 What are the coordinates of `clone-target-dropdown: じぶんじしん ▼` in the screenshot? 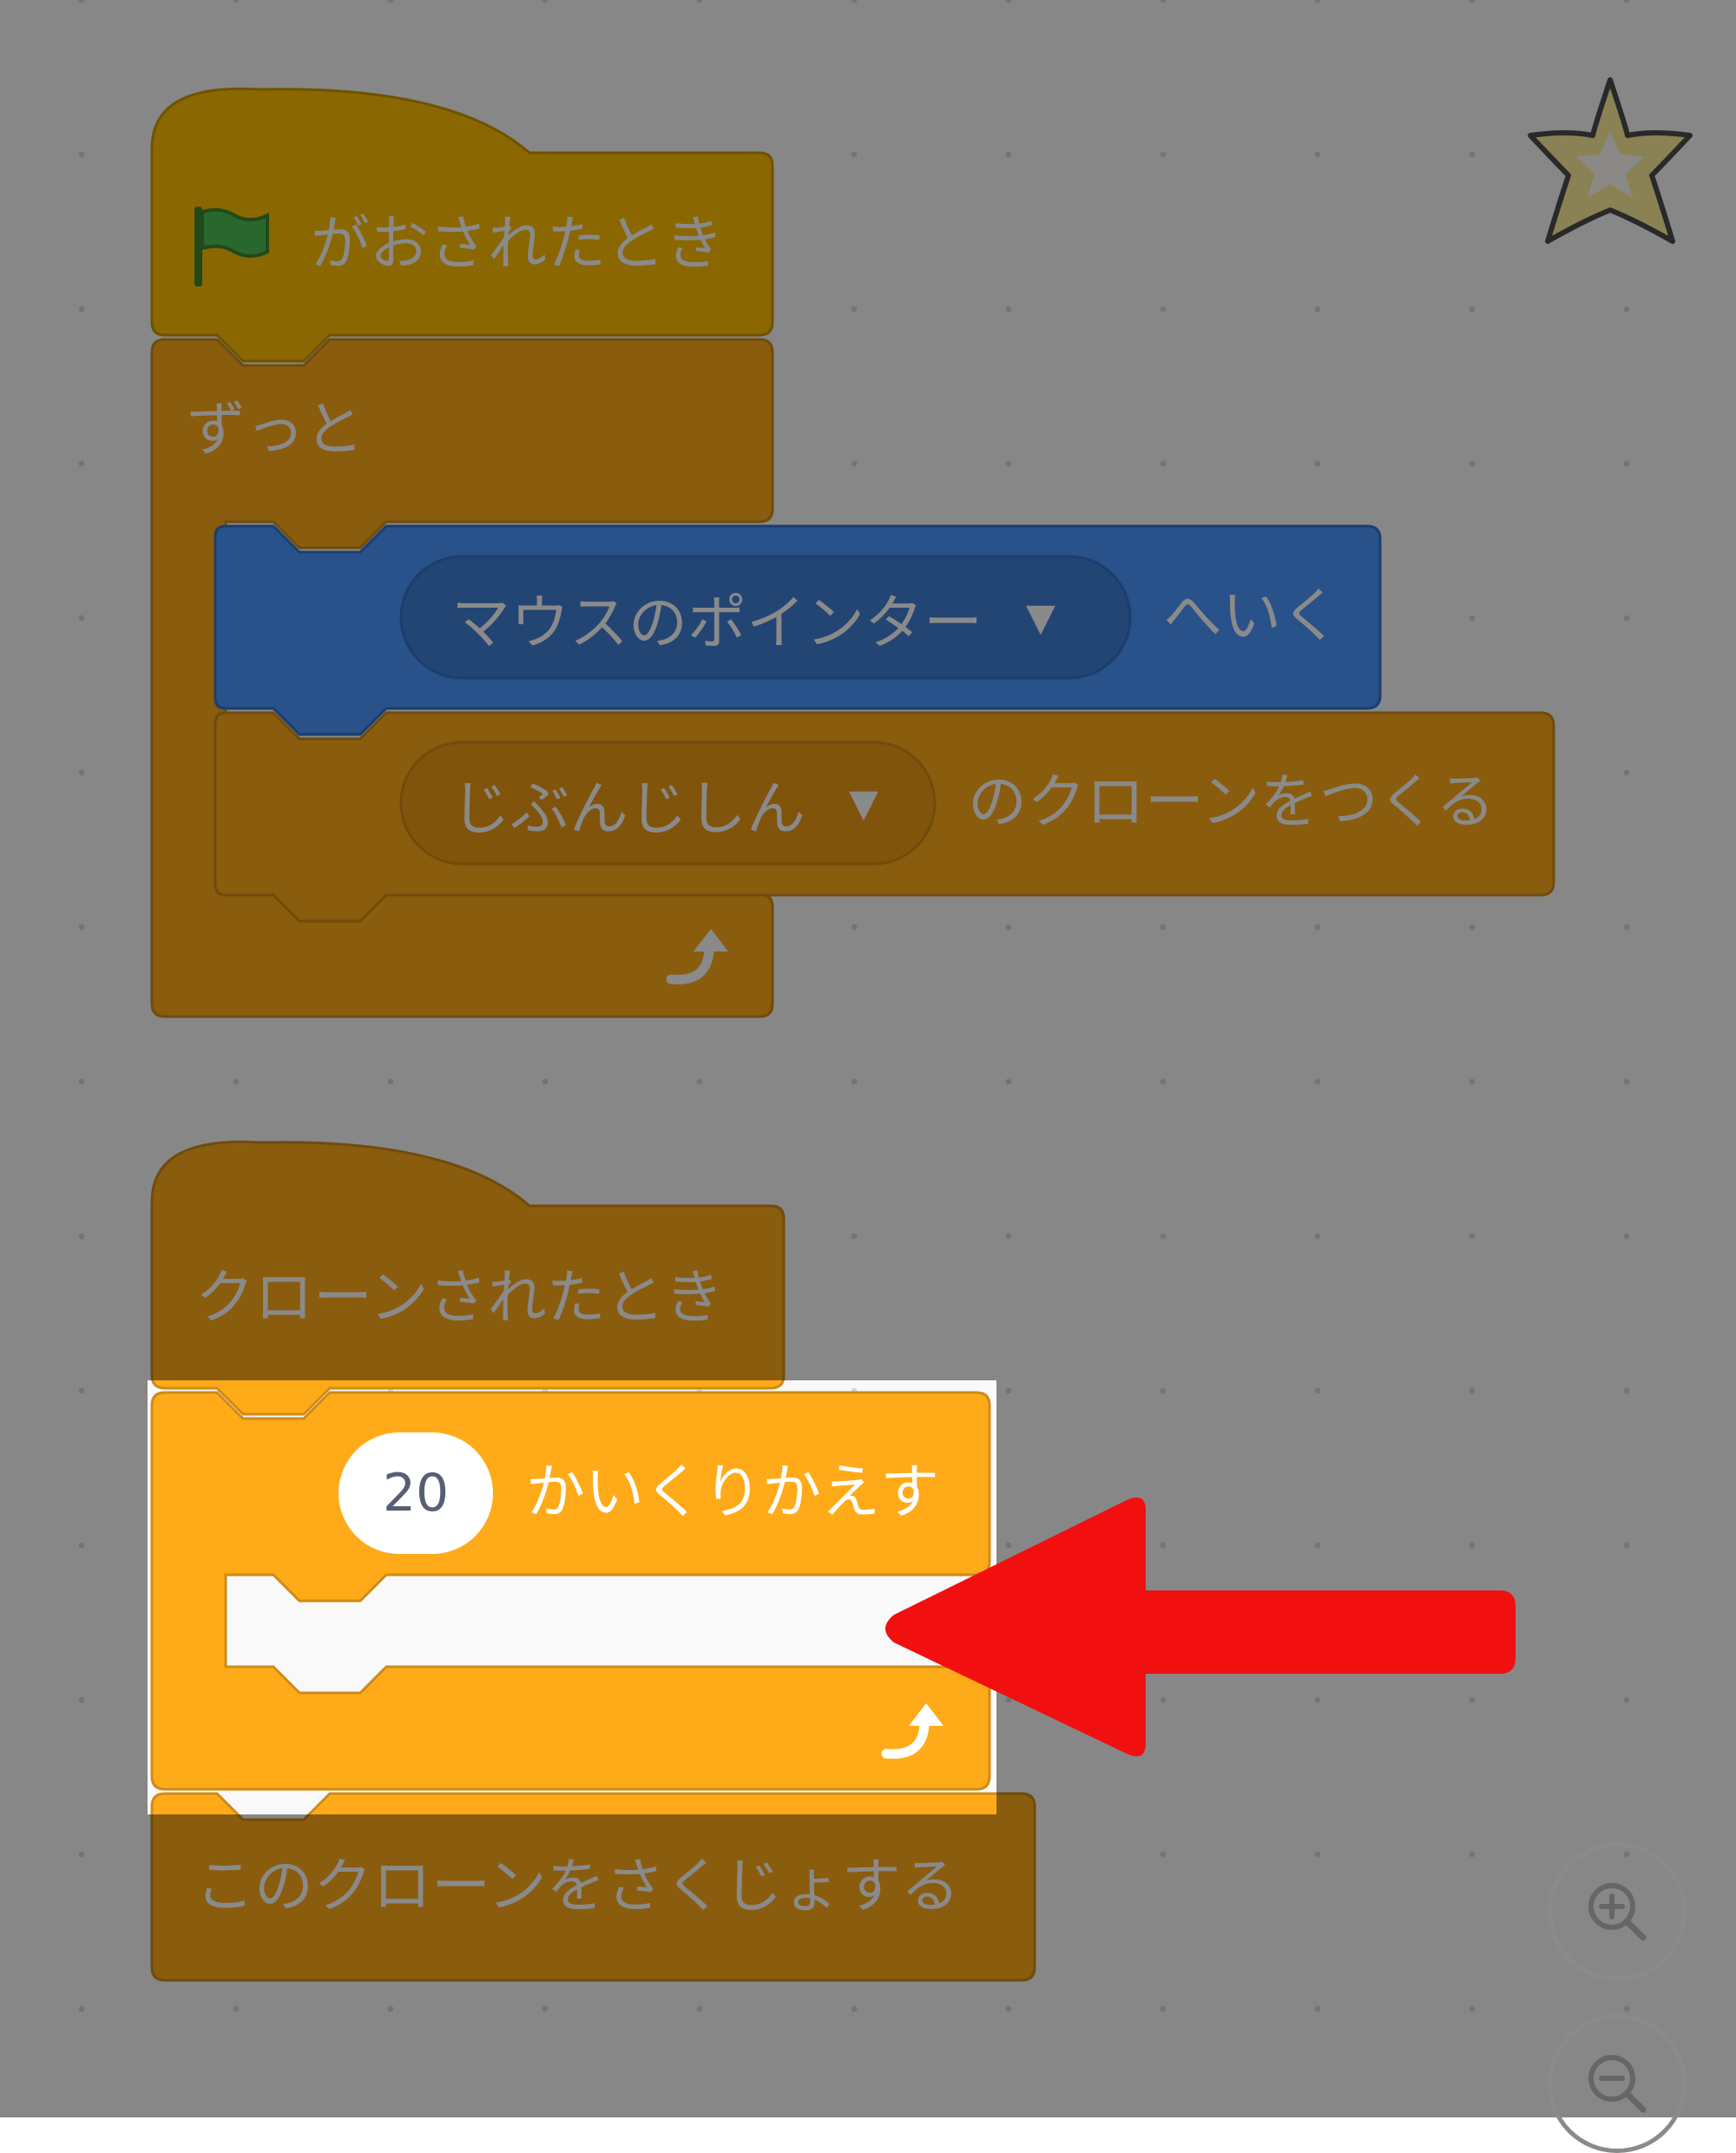 It's located at (668, 803).